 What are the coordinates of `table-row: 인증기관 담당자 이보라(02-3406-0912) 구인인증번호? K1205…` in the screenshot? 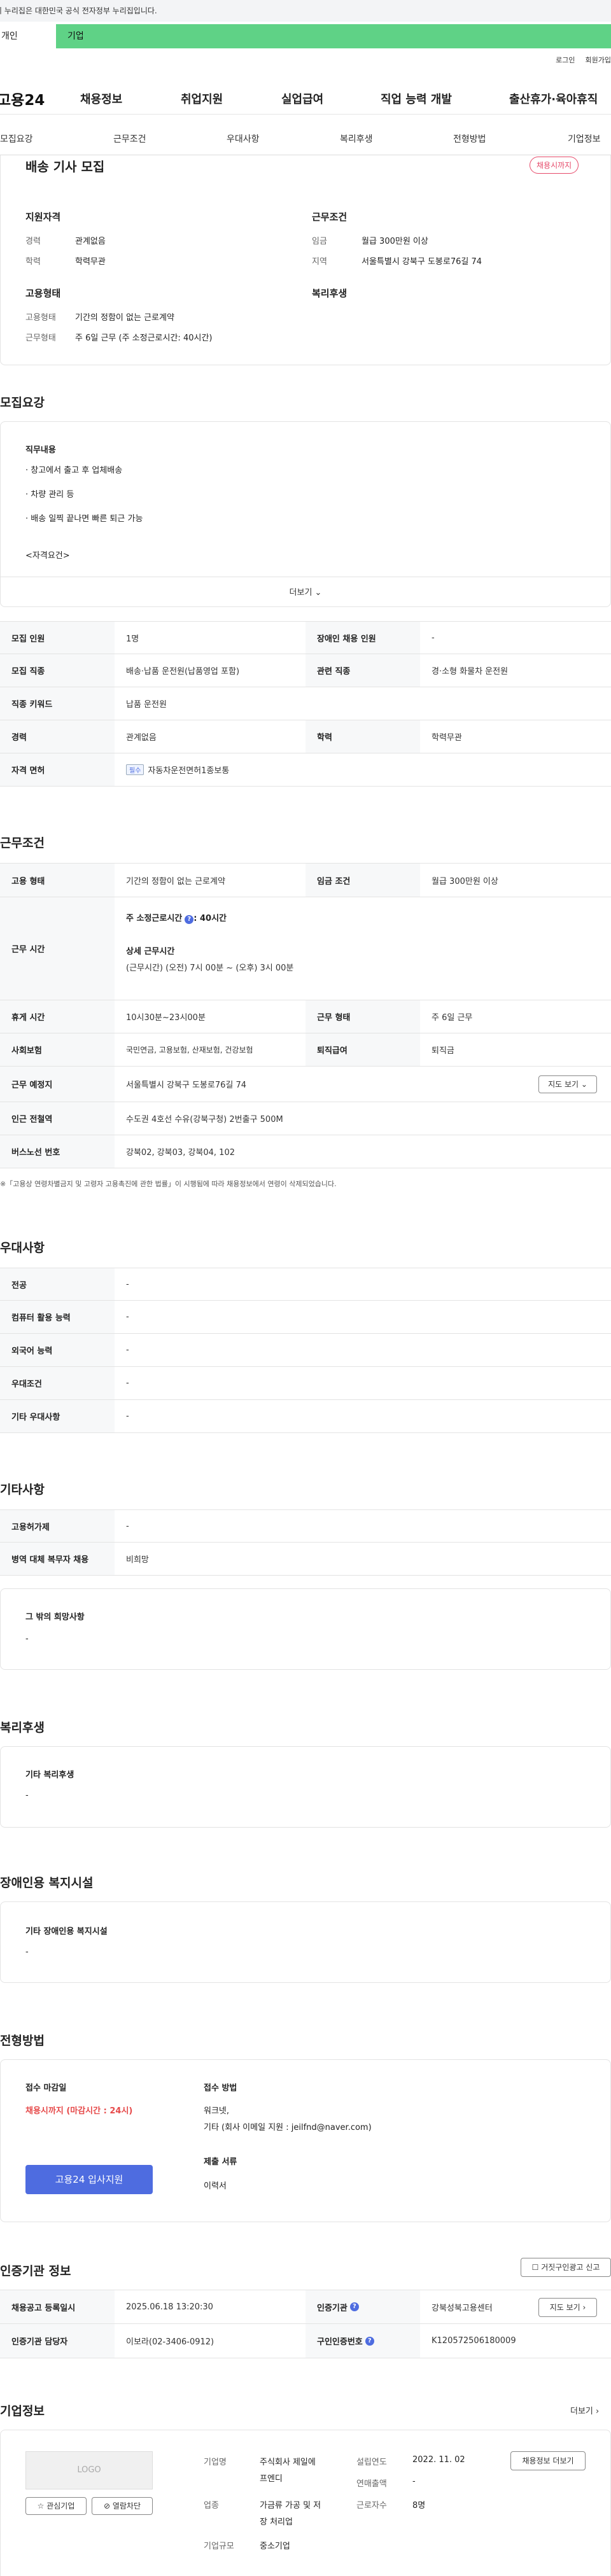 It's located at (305, 2341).